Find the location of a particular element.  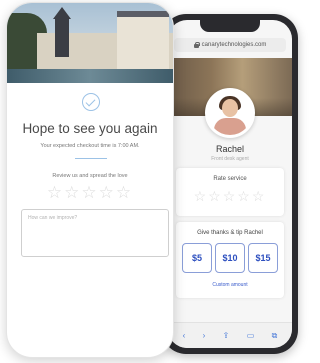

review-prompt: Review us and spread the love is located at coordinates (90, 176).